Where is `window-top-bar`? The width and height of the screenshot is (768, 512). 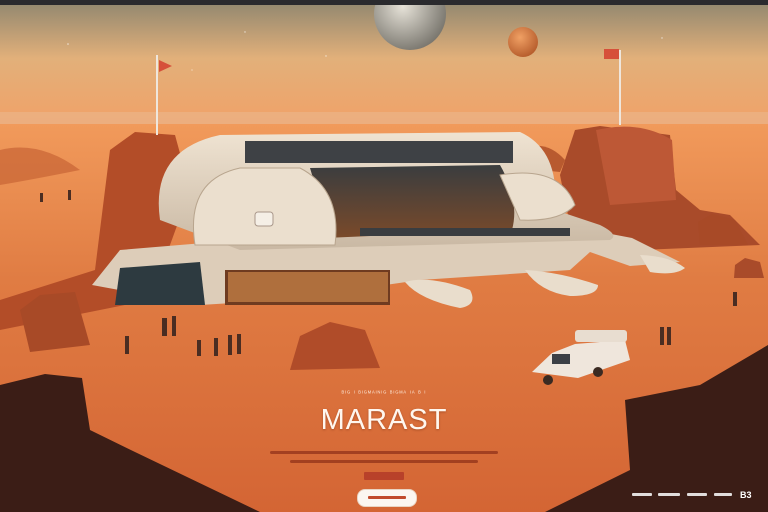 window-top-bar is located at coordinates (384, 2).